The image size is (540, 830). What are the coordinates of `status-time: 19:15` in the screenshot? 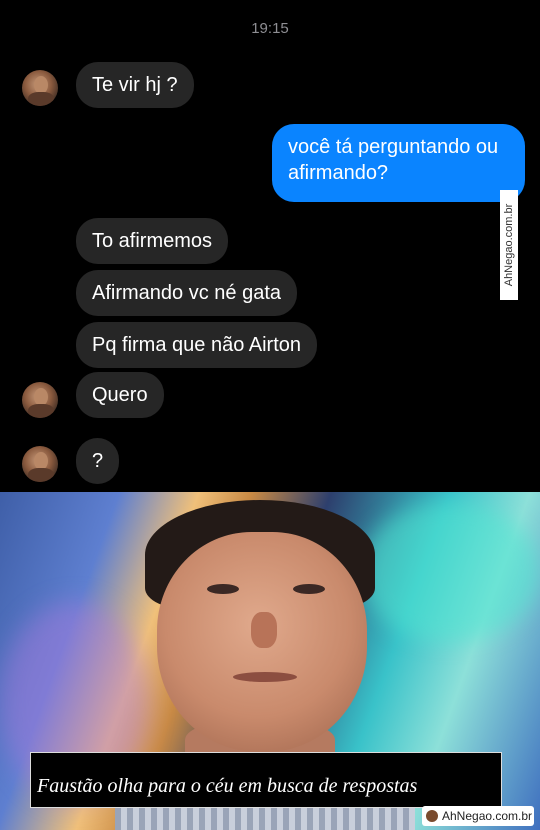 It's located at (270, 28).